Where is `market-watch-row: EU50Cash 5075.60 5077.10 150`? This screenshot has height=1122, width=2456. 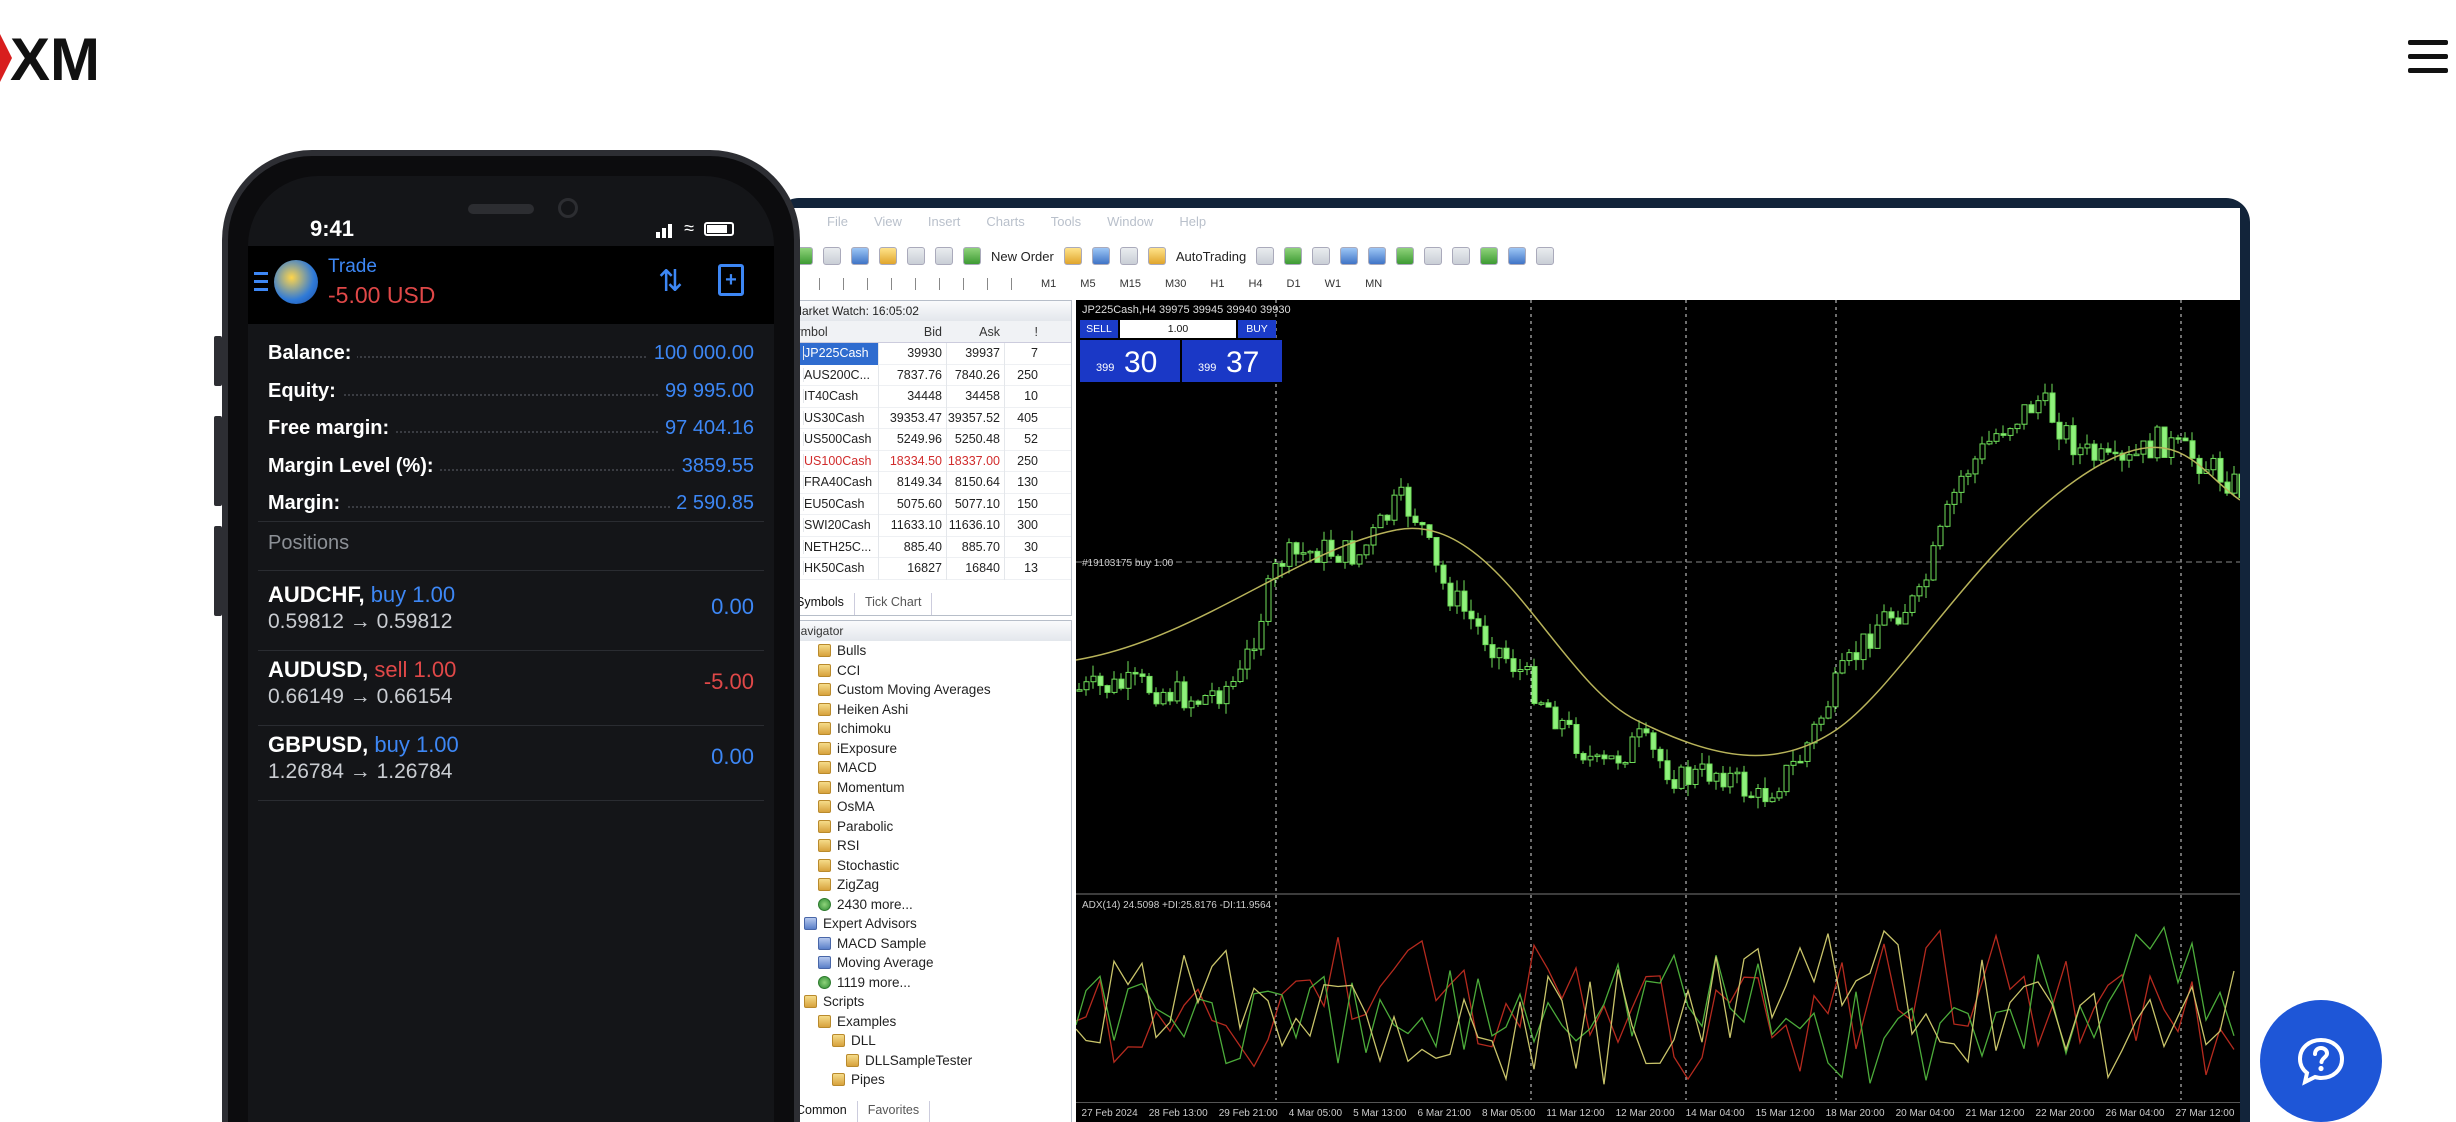 market-watch-row: EU50Cash 5075.60 5077.10 150 is located at coordinates (928, 504).